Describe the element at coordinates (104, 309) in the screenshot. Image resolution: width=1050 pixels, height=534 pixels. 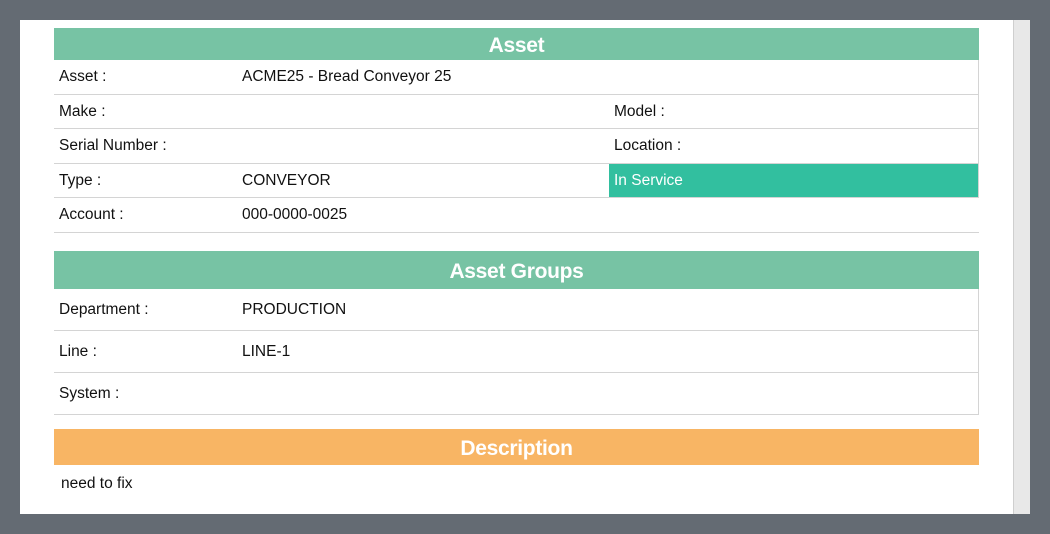
I see `department-label: Department :` at that location.